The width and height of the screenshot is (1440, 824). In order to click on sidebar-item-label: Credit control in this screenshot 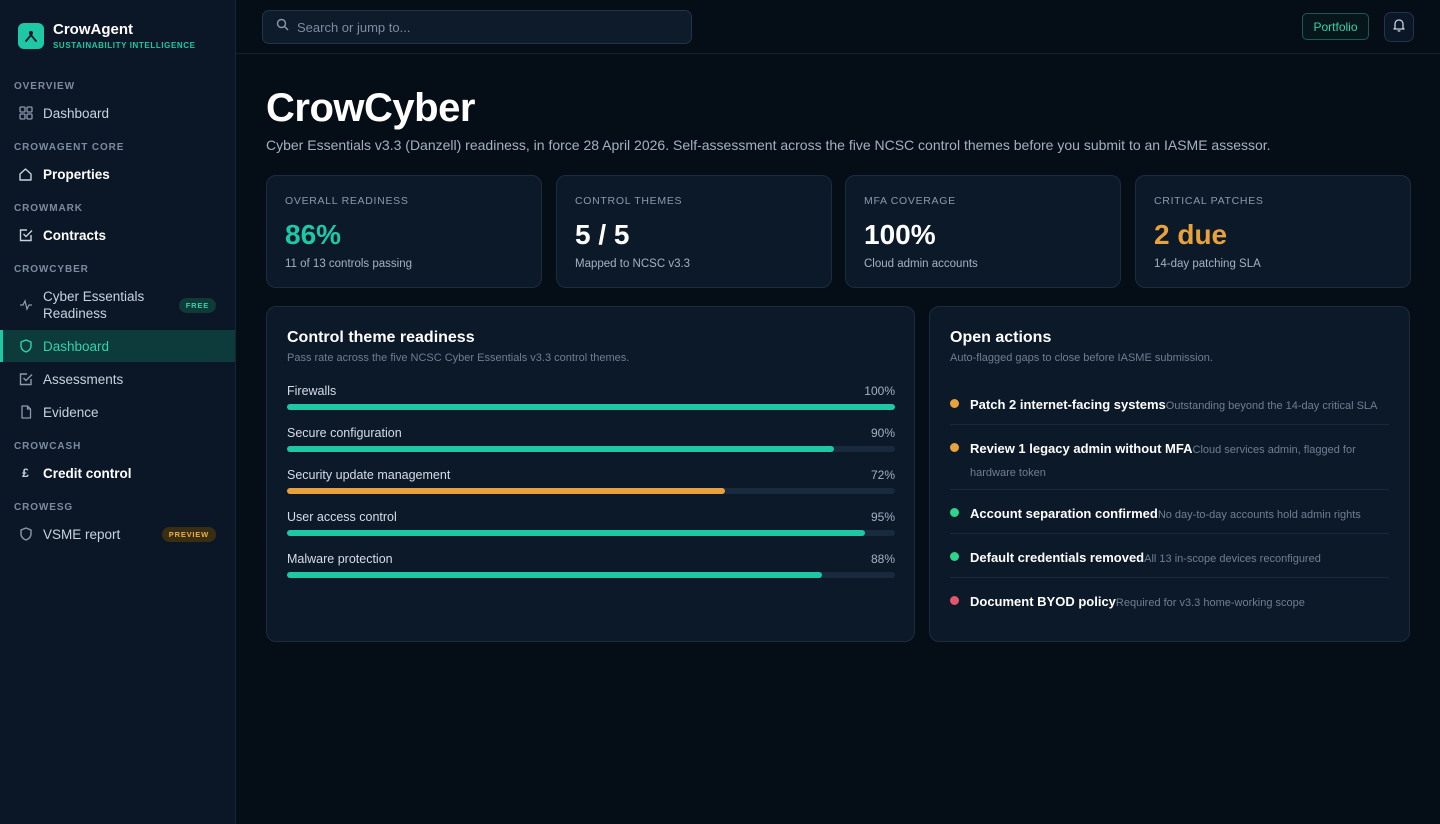, I will do `click(87, 473)`.